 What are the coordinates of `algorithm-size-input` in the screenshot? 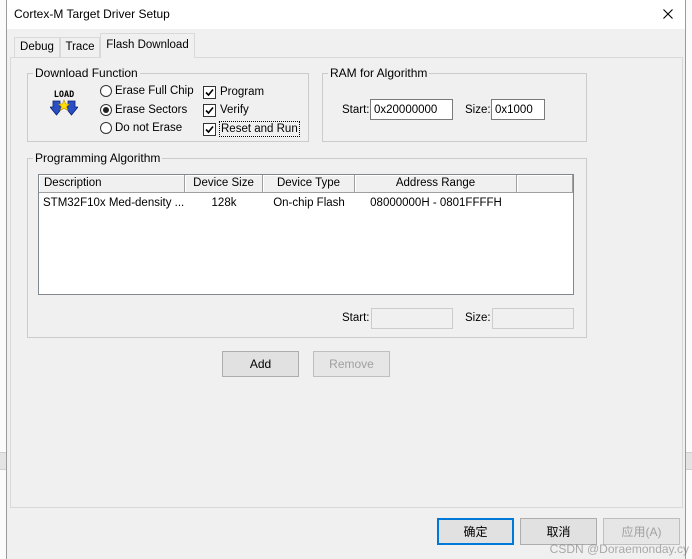 It's located at (533, 318).